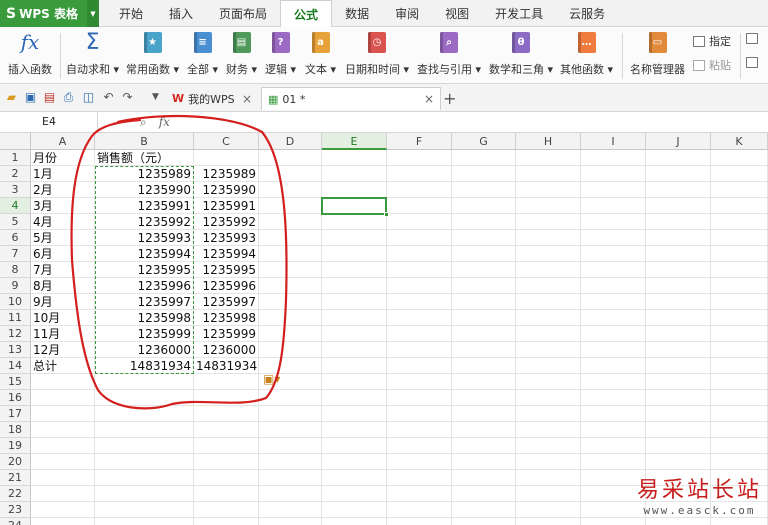 This screenshot has width=768, height=525. Describe the element at coordinates (63, 222) in the screenshot. I see `month-cell: 4月` at that location.